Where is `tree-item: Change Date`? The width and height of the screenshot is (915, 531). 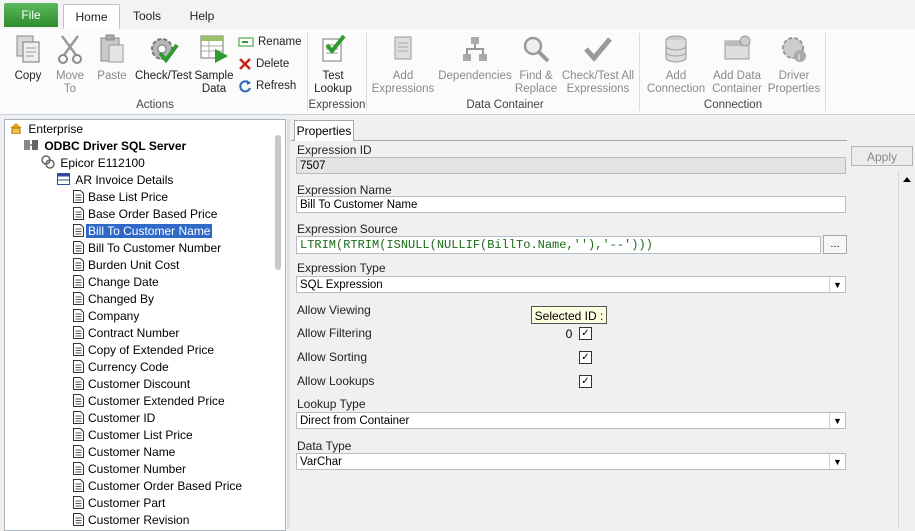 tree-item: Change Date is located at coordinates (117, 282).